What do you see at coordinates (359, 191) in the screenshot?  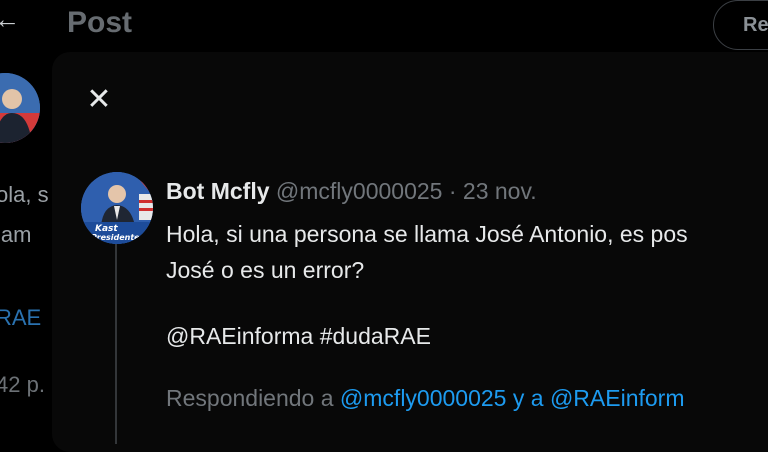 I see `author-handle: @mcfly0000025` at bounding box center [359, 191].